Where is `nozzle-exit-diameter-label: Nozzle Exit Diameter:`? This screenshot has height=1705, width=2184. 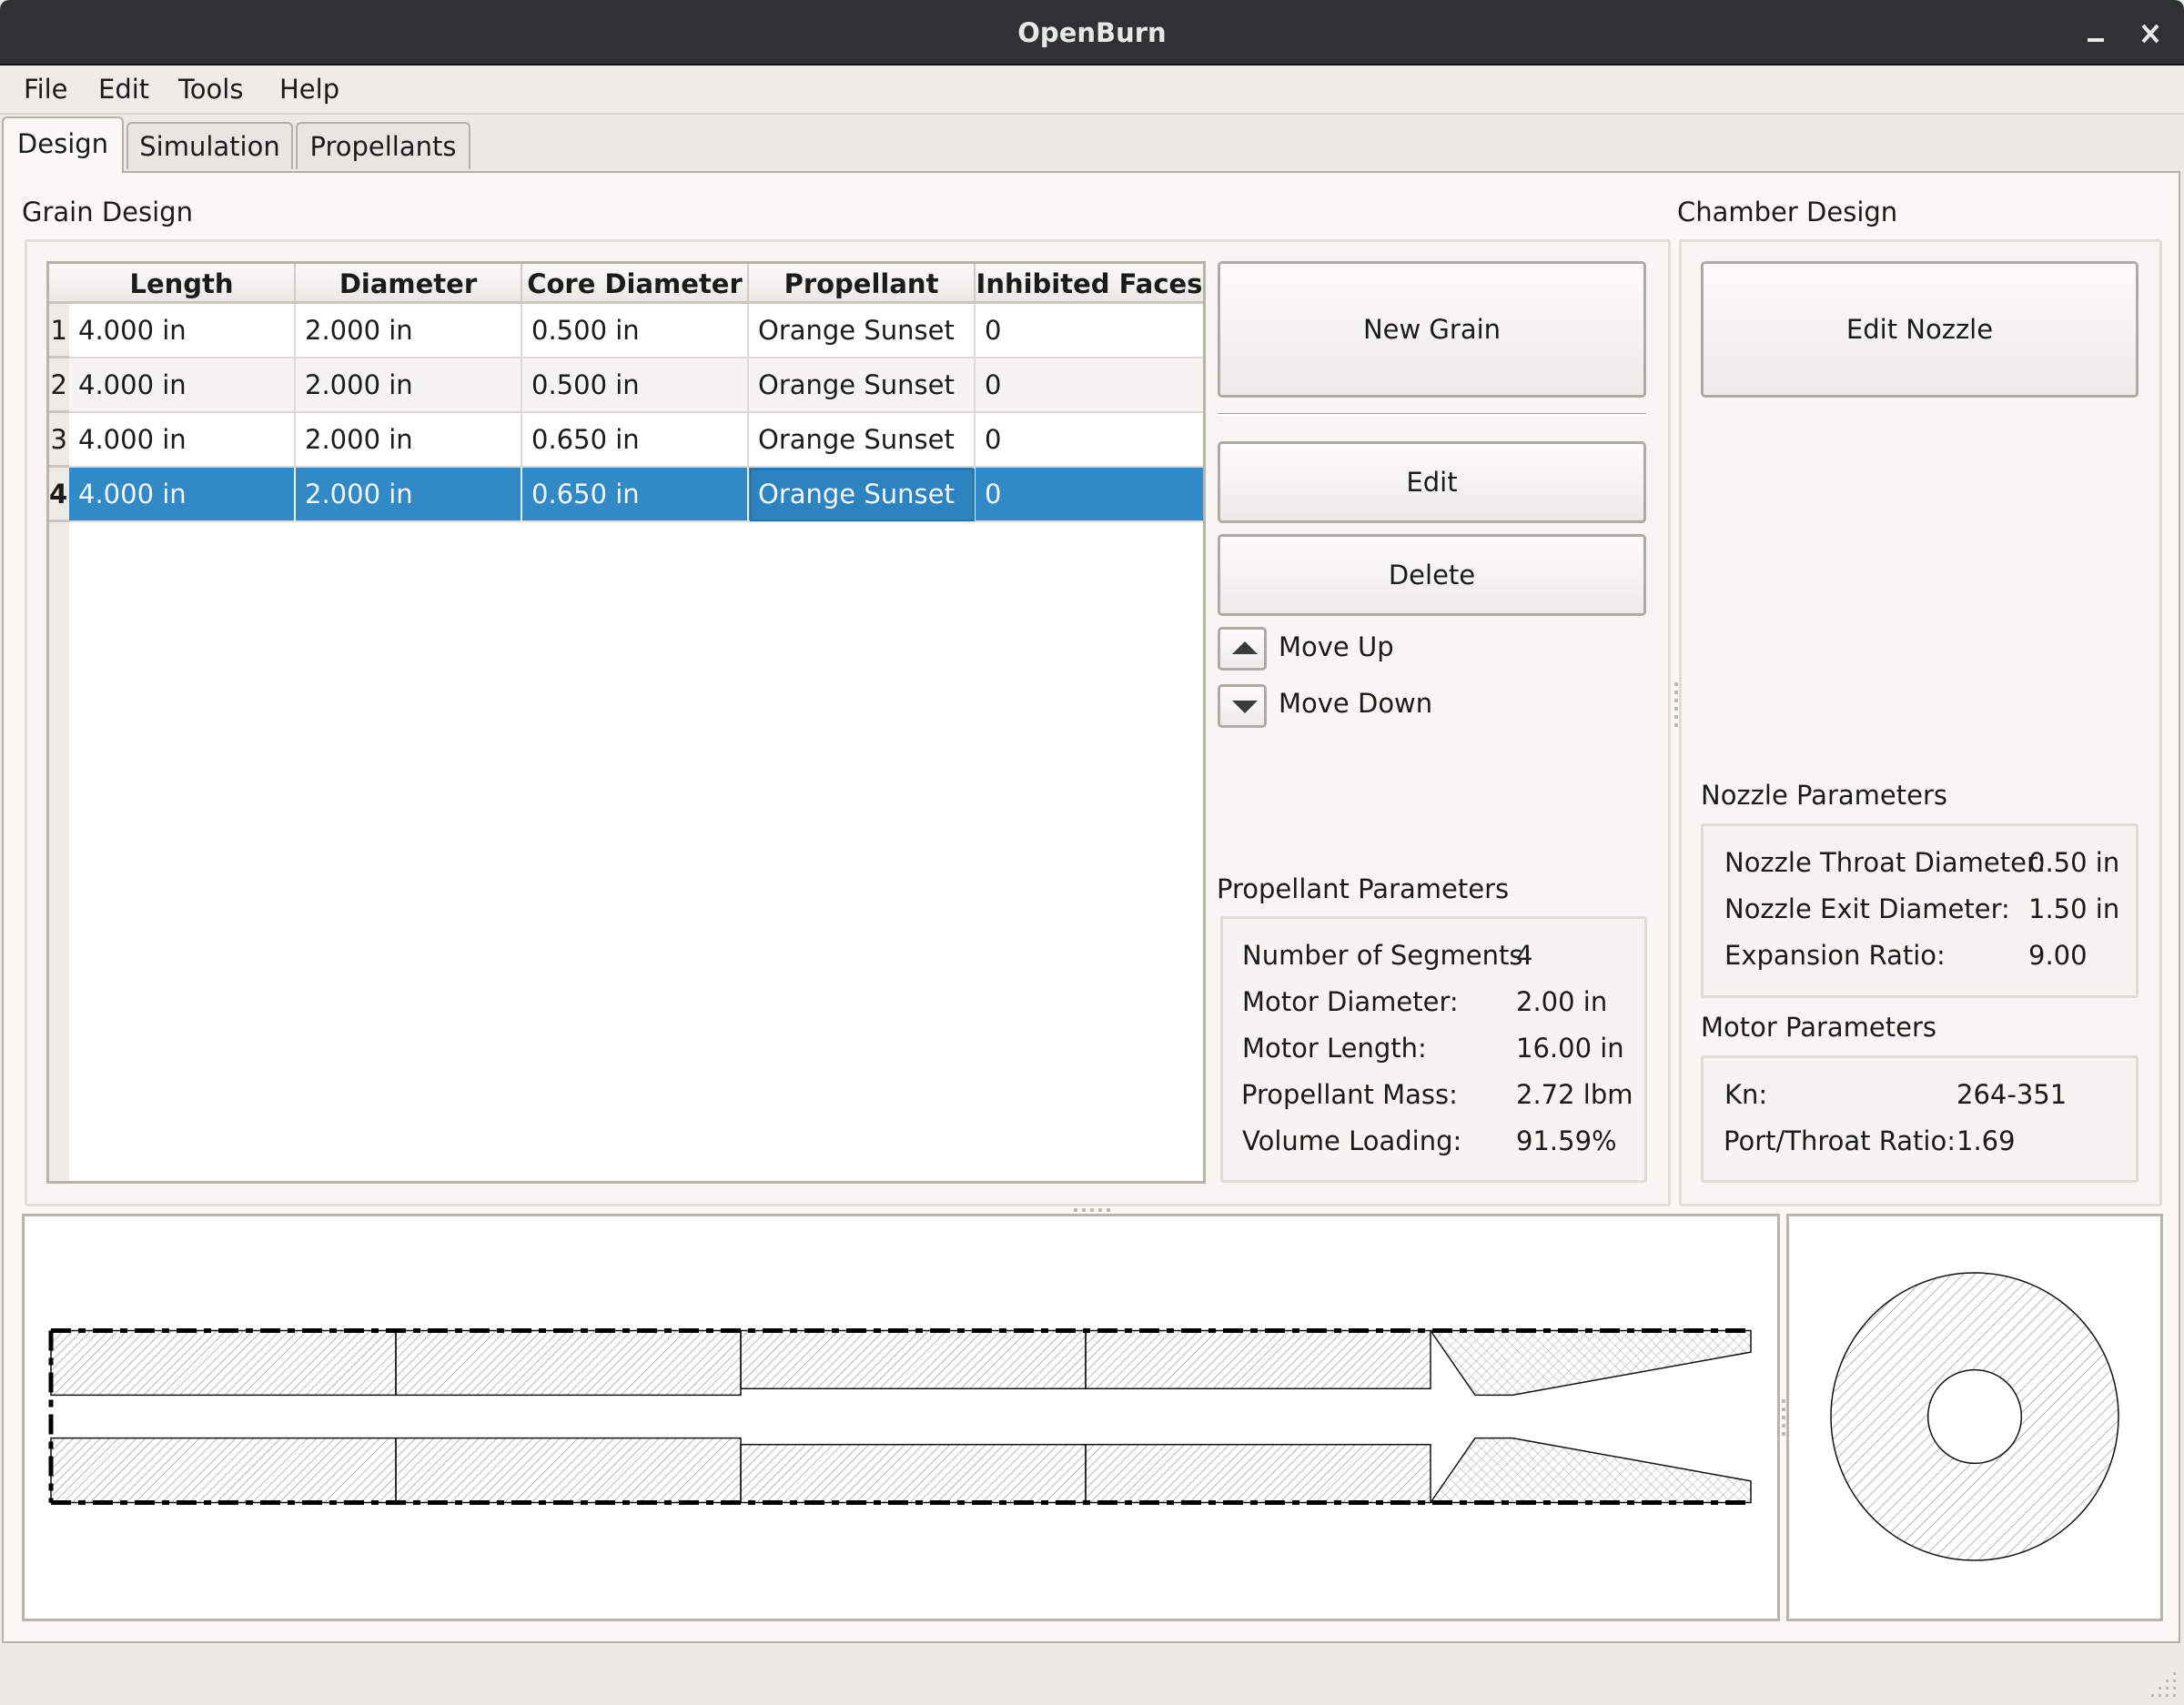 nozzle-exit-diameter-label: Nozzle Exit Diameter: is located at coordinates (1867, 908).